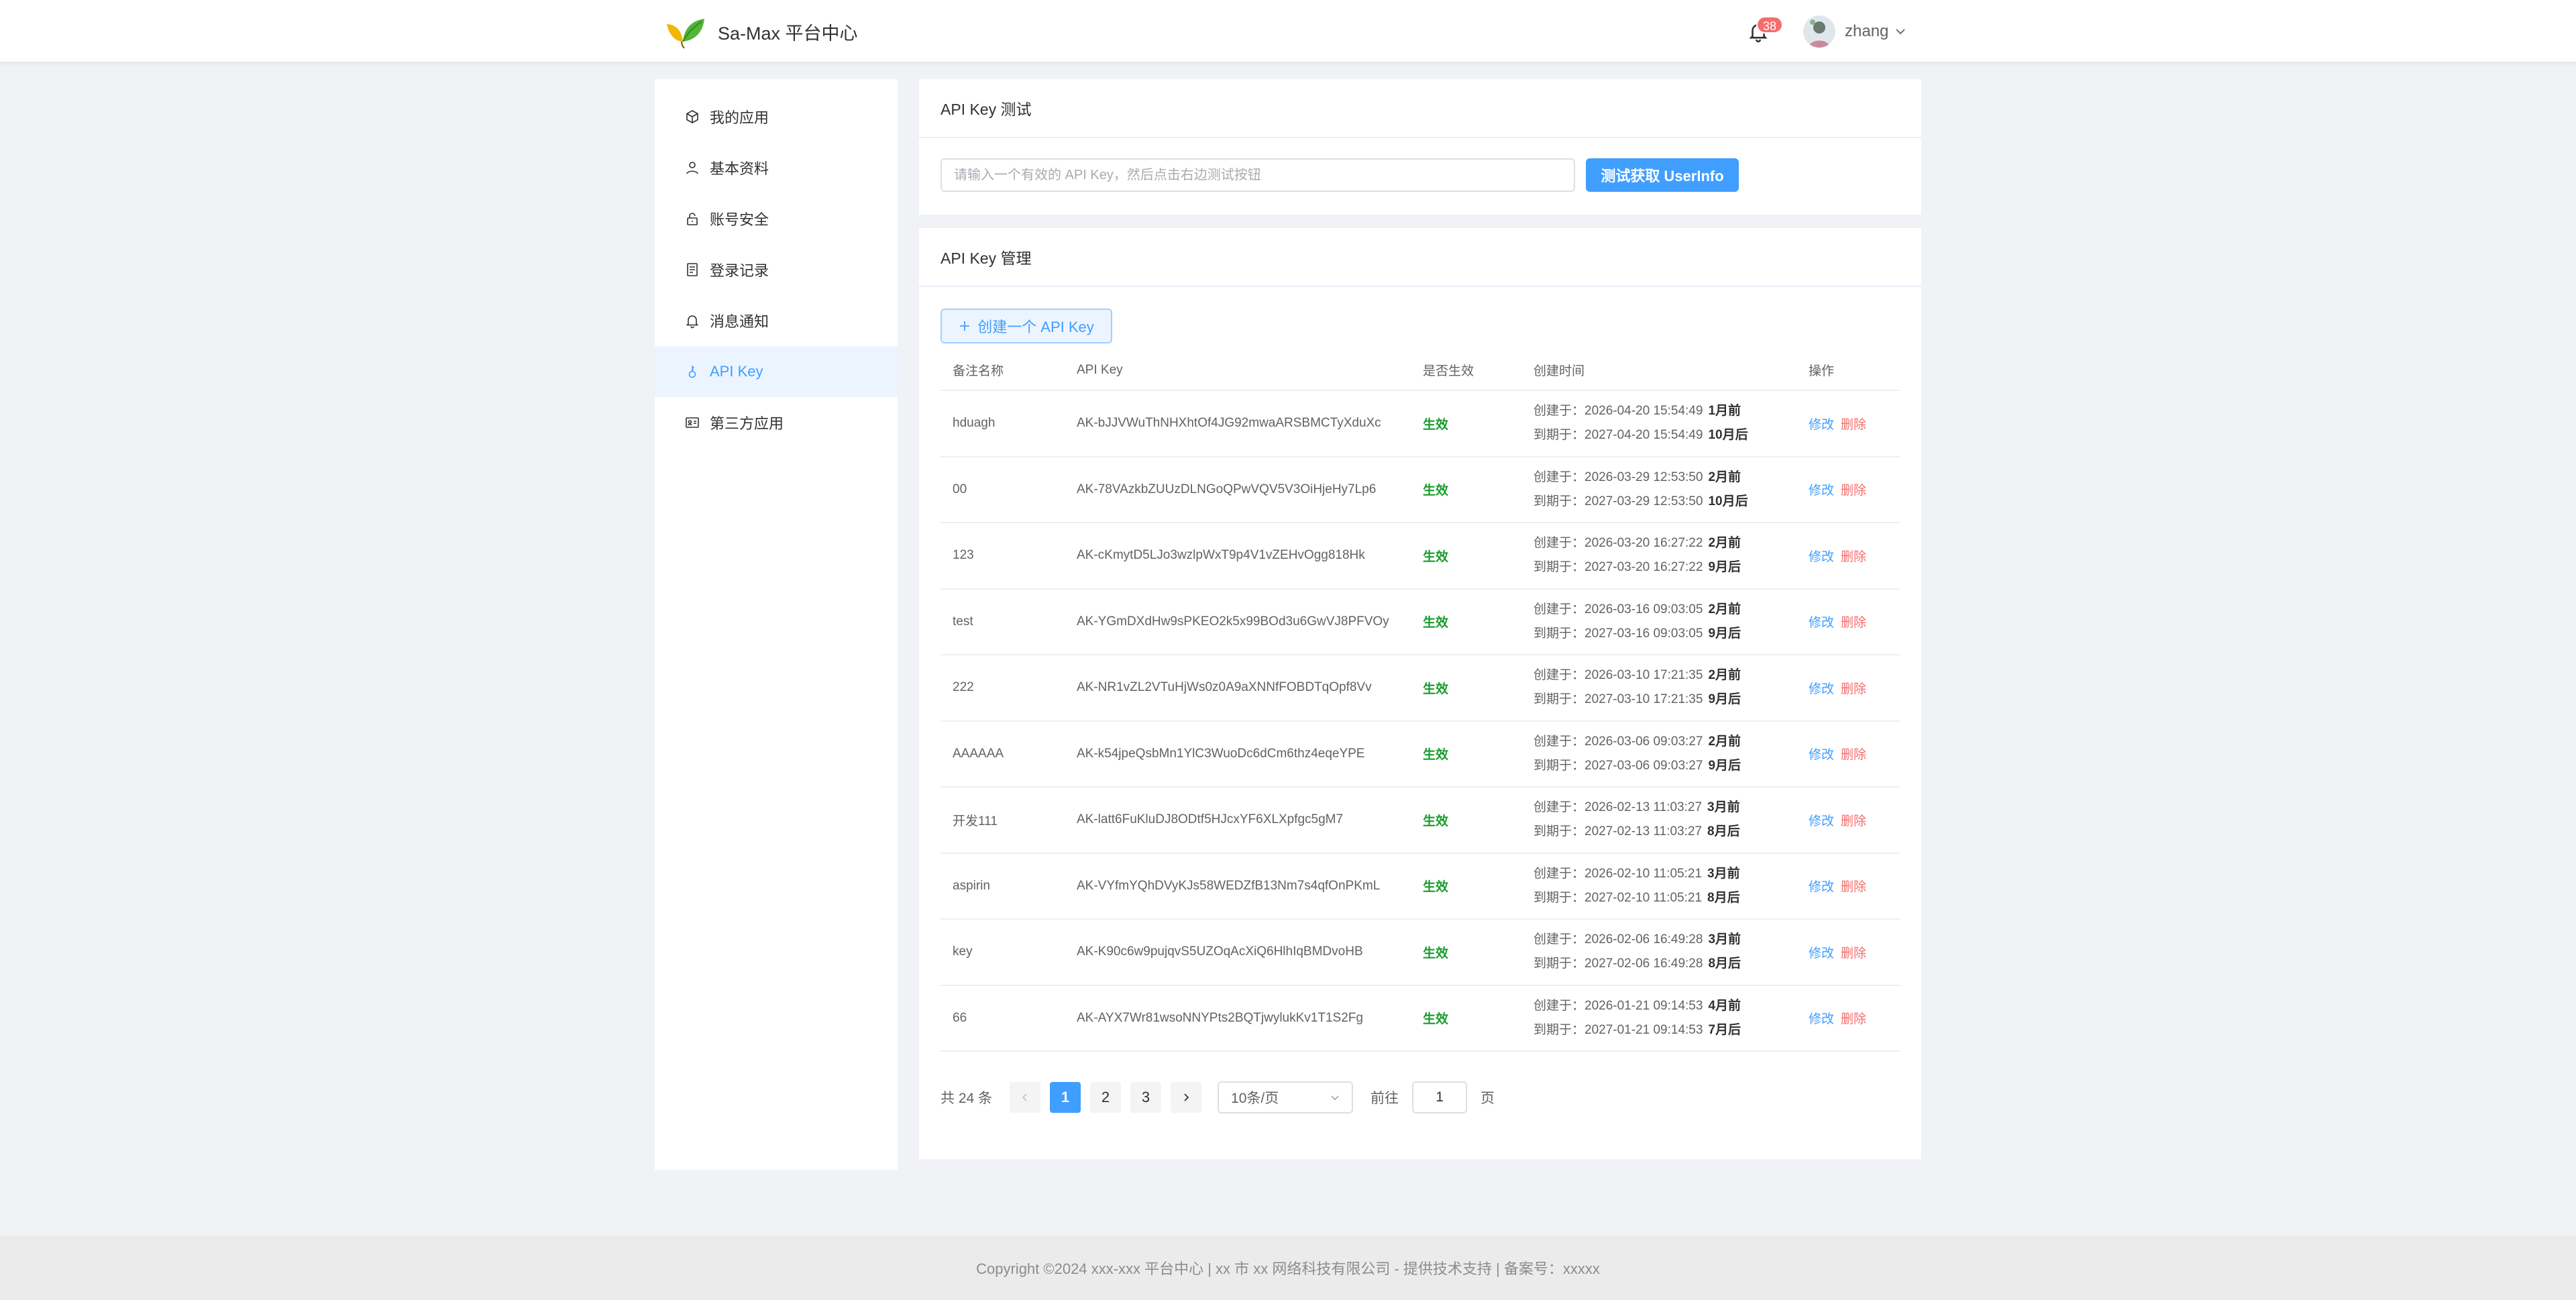 Image resolution: width=2576 pixels, height=1300 pixels. I want to click on prev-page-button, so click(1025, 1098).